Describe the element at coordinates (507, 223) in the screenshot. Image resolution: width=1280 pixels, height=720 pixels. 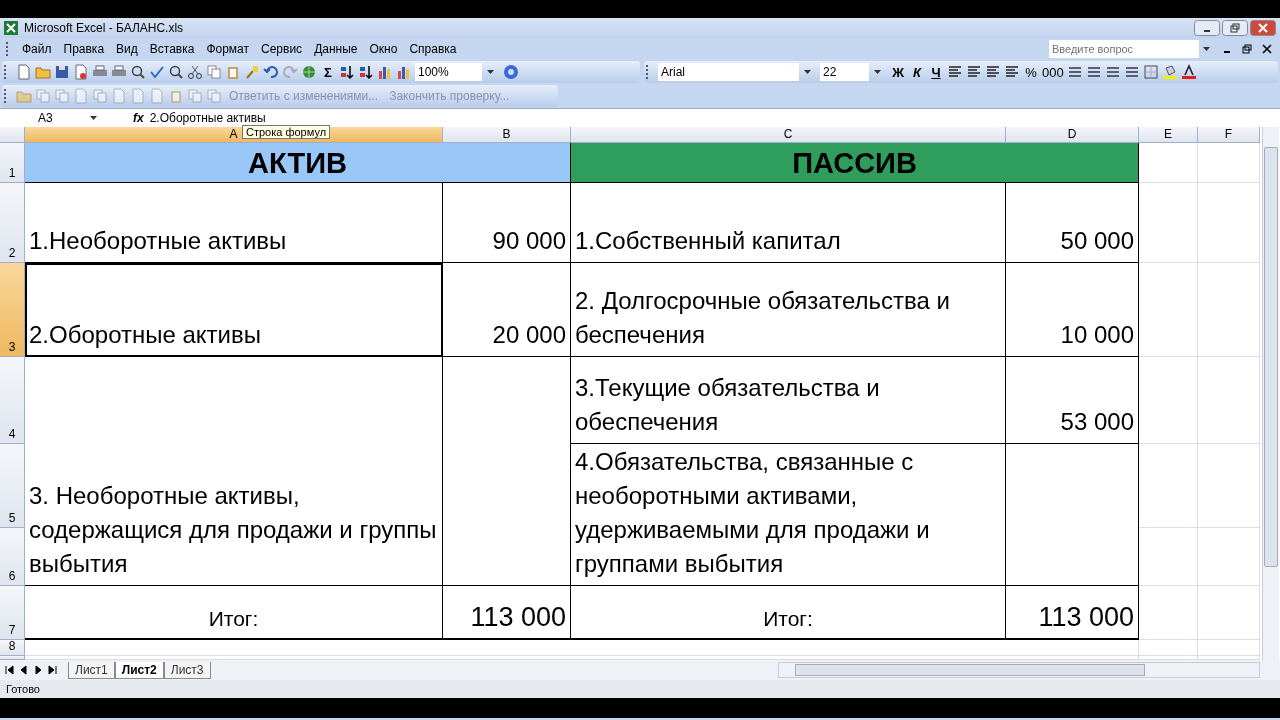
I see `table-cell: 90 000` at that location.